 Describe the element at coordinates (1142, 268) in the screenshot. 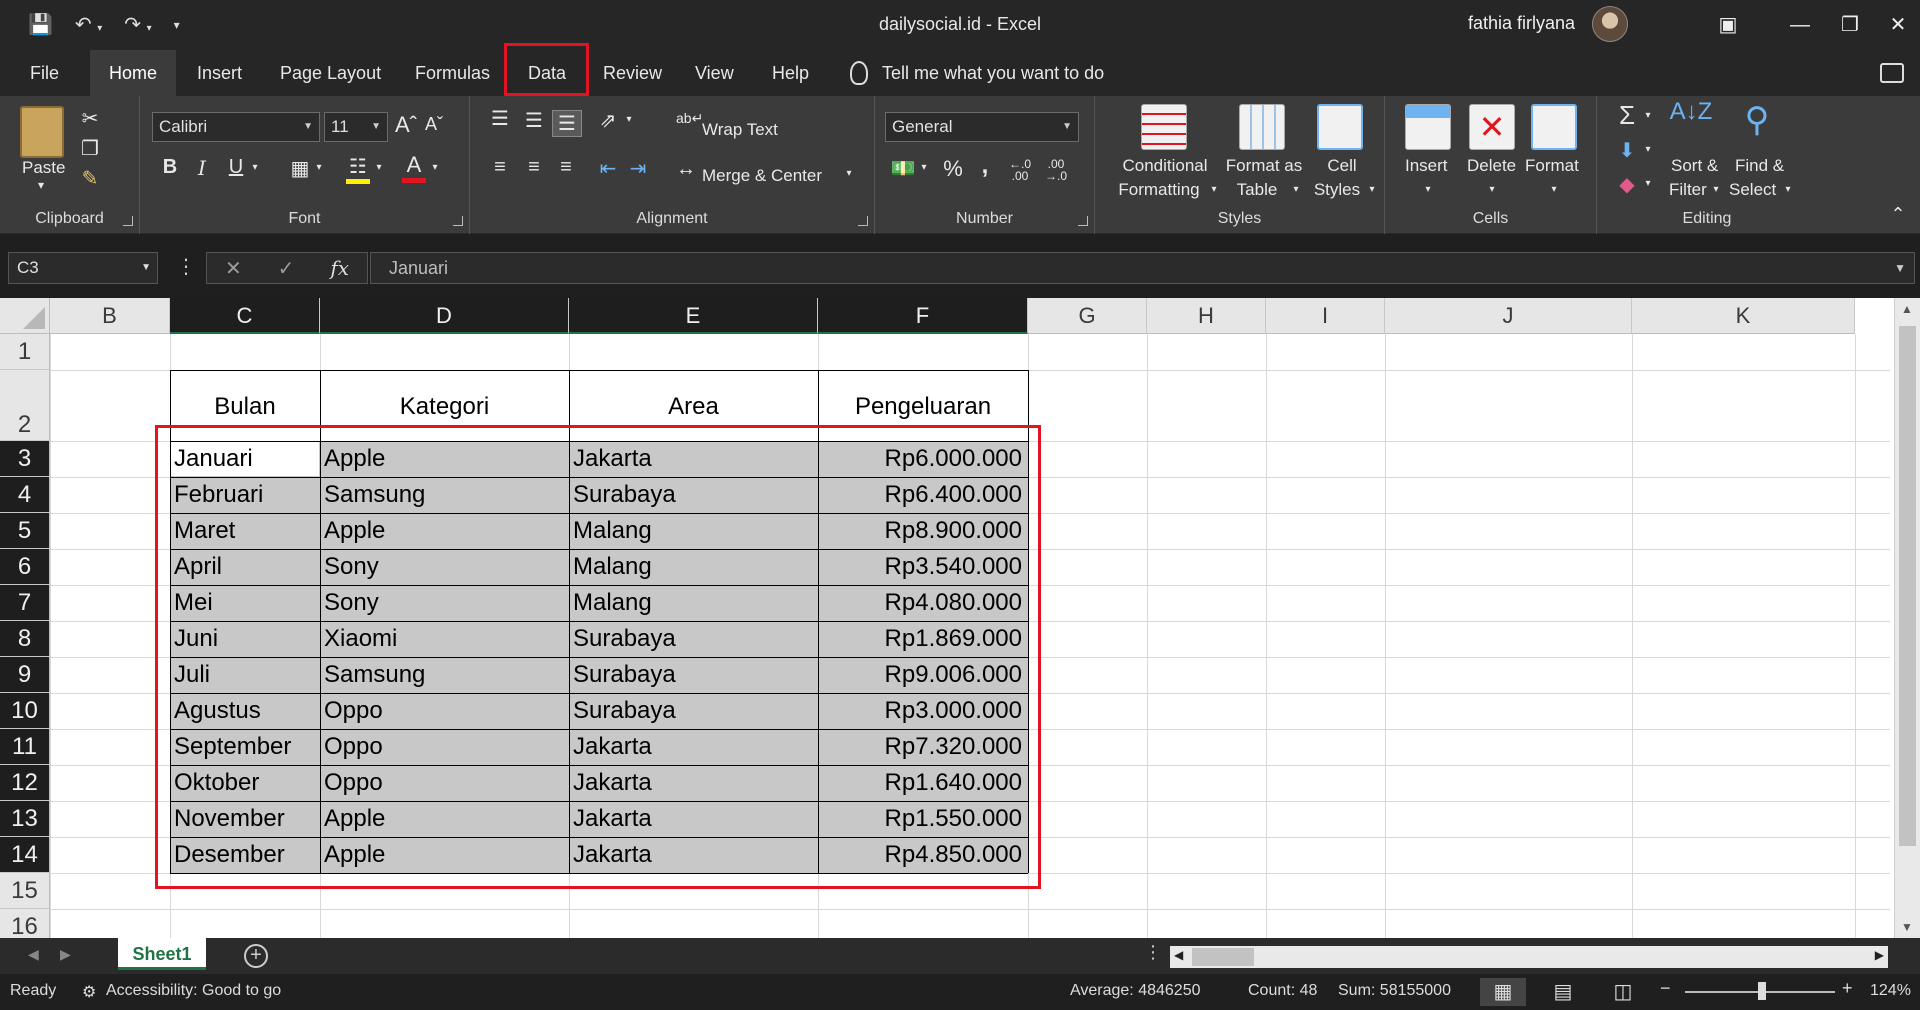

I see `formula-input: Januari ▼` at that location.